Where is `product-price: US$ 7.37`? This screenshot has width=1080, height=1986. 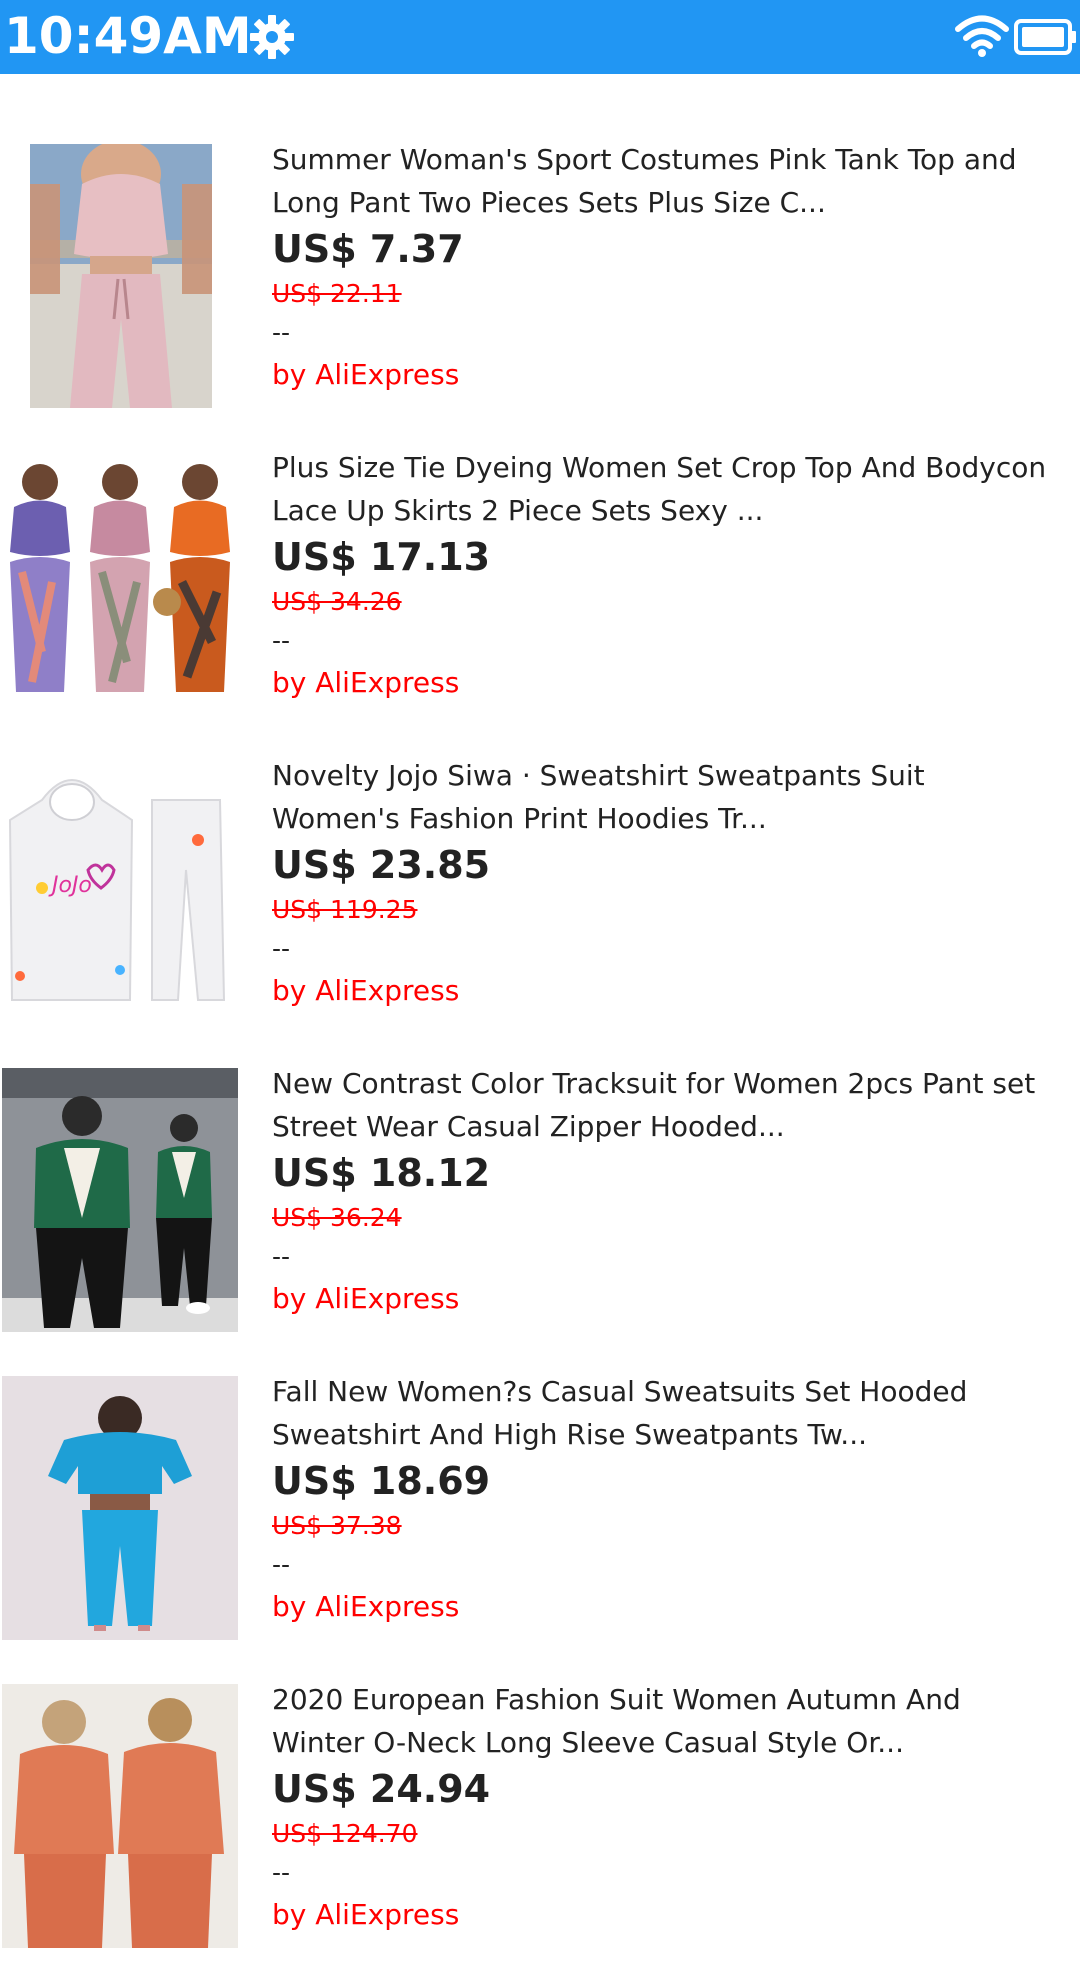
product-price: US$ 7.37 is located at coordinates (368, 249).